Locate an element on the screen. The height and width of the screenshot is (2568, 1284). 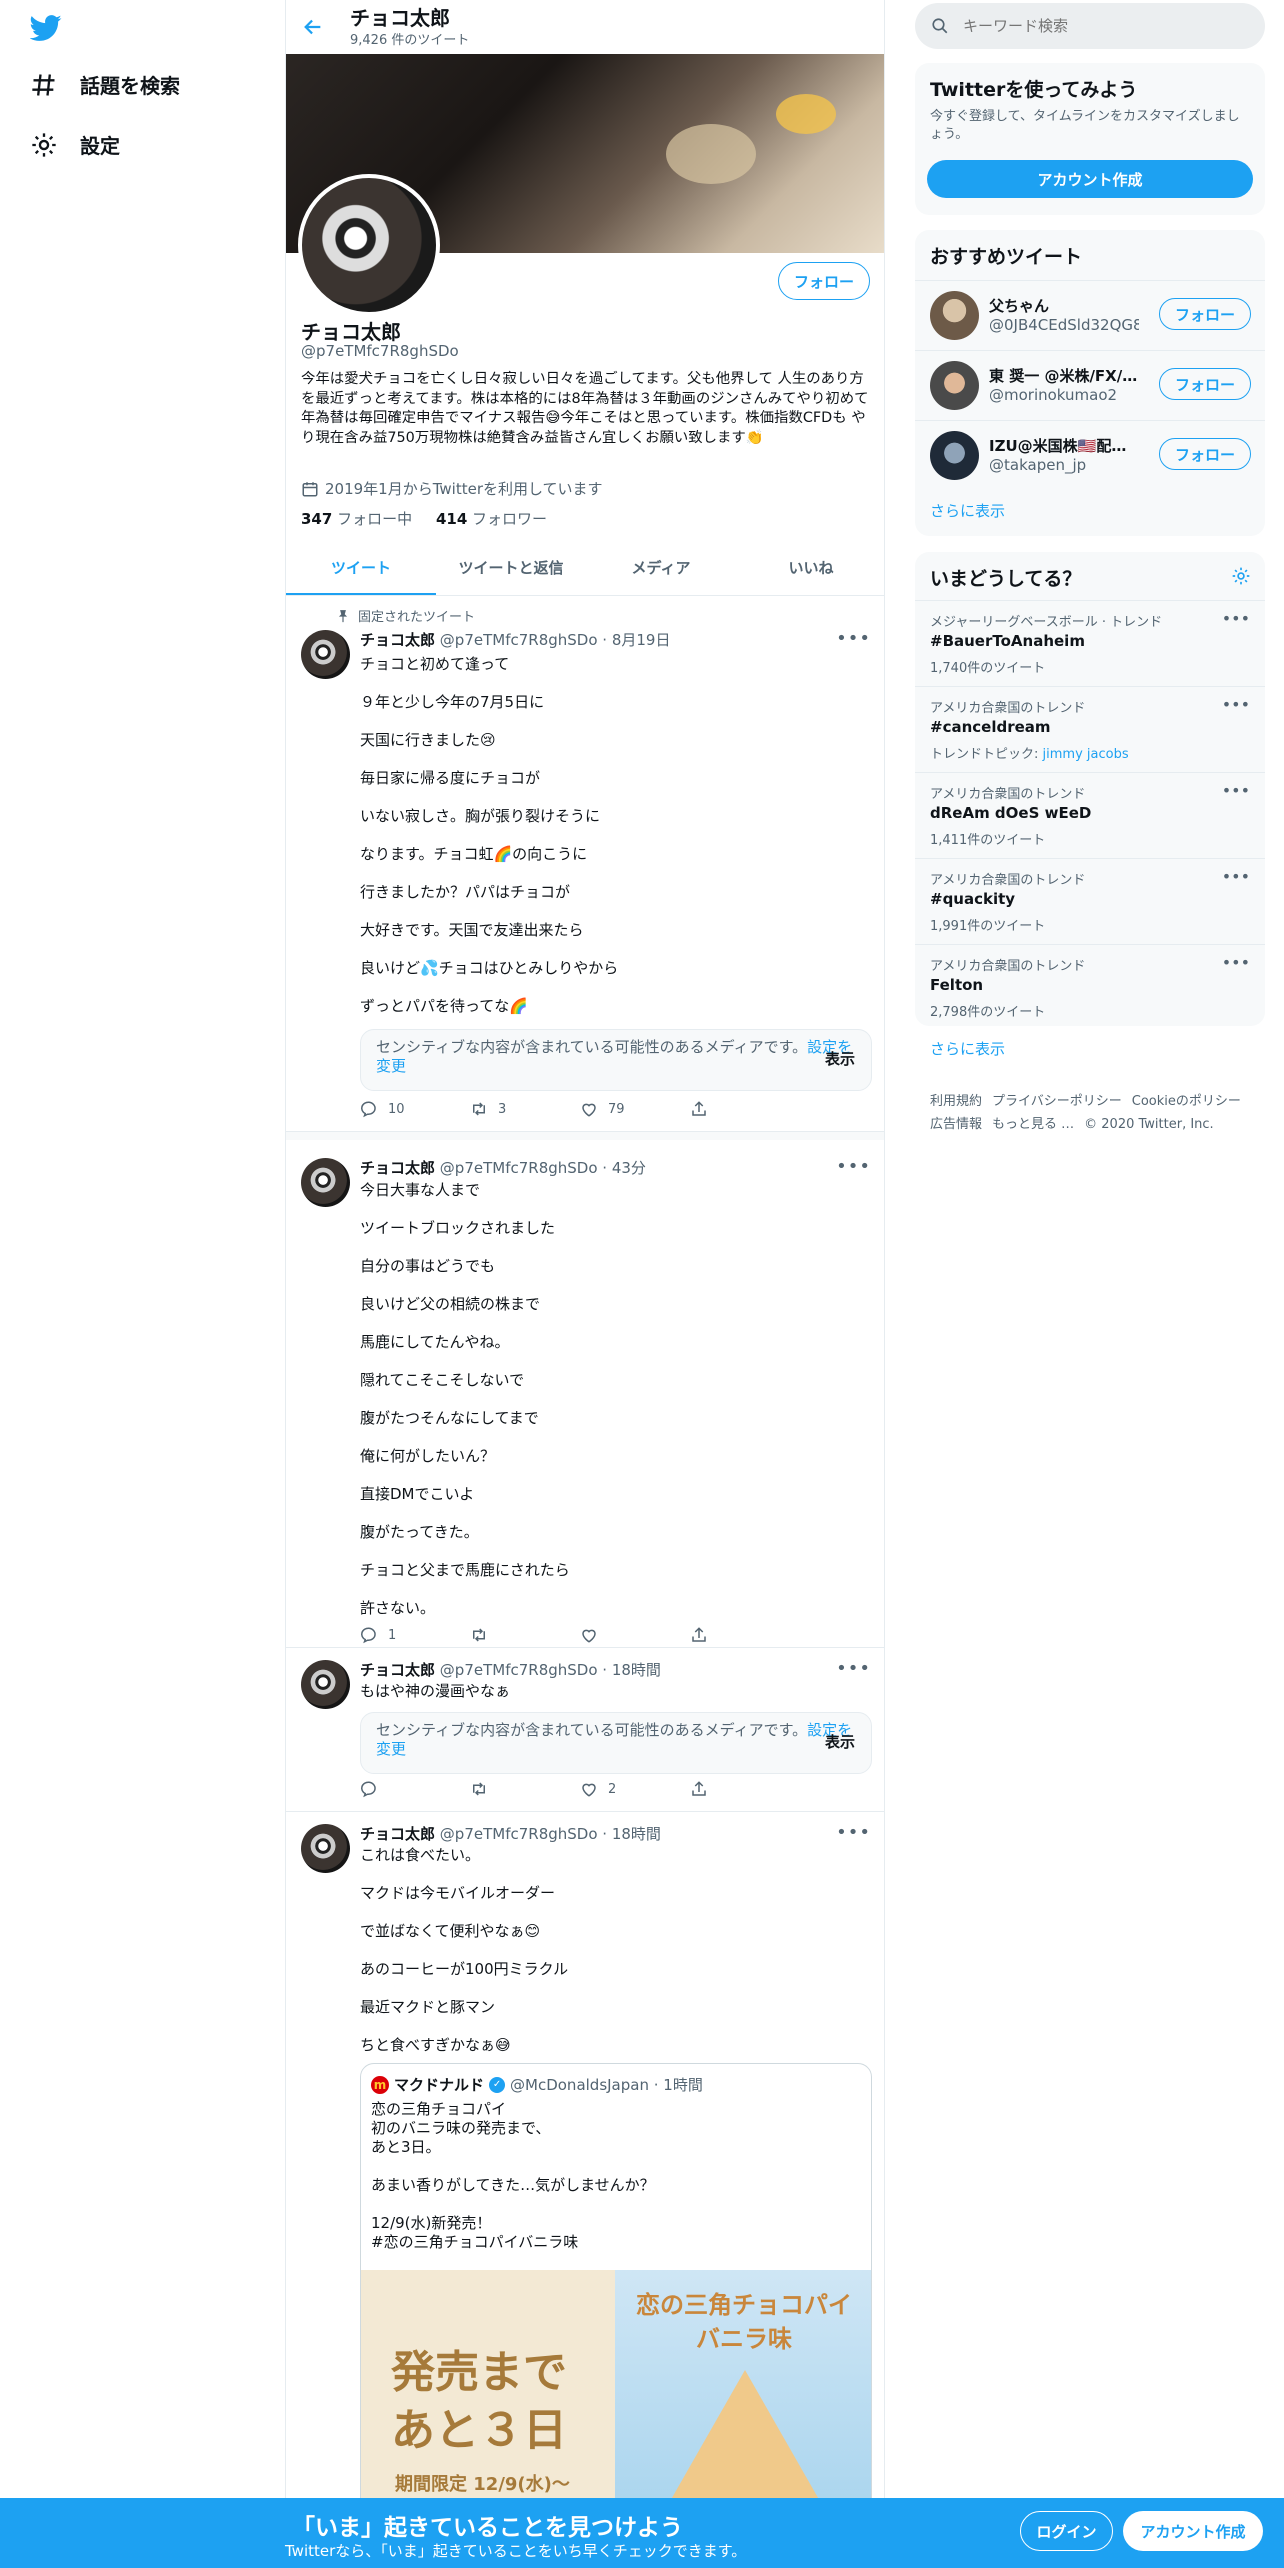
nav-settings: 設定 is located at coordinates (75, 144).